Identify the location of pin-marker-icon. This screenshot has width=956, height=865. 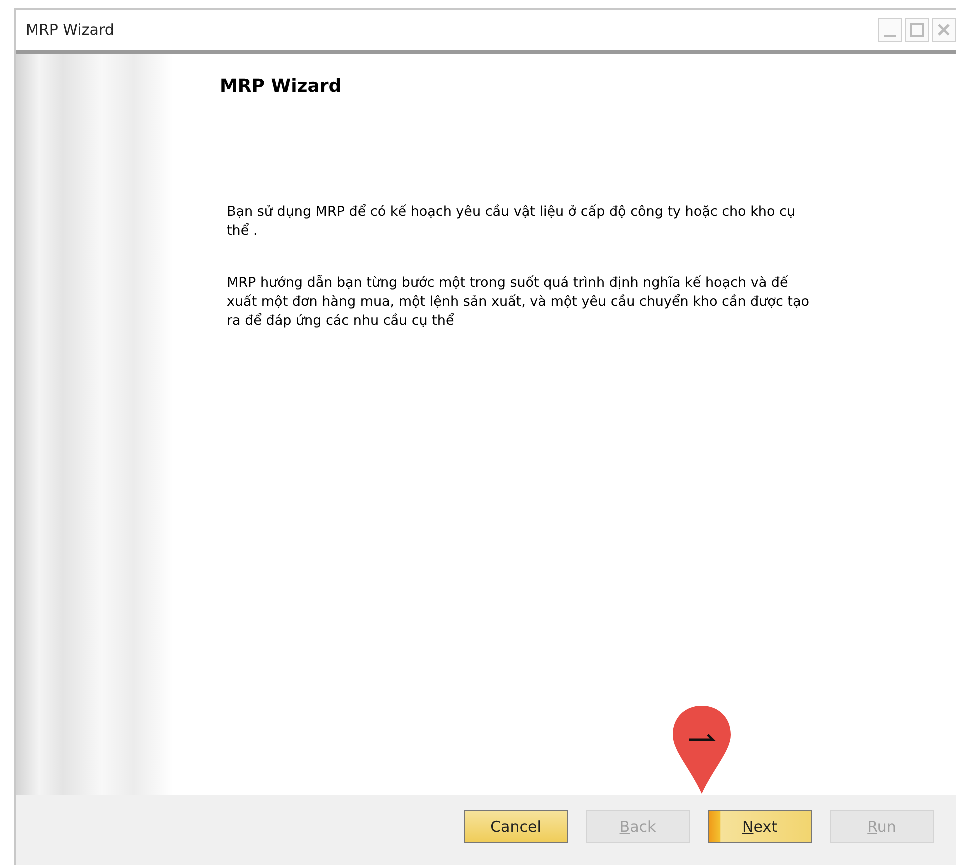
(702, 750).